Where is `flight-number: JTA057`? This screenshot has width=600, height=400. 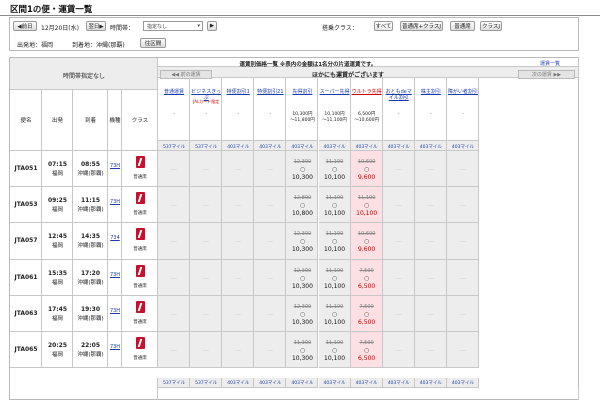 flight-number: JTA057 is located at coordinates (26, 241).